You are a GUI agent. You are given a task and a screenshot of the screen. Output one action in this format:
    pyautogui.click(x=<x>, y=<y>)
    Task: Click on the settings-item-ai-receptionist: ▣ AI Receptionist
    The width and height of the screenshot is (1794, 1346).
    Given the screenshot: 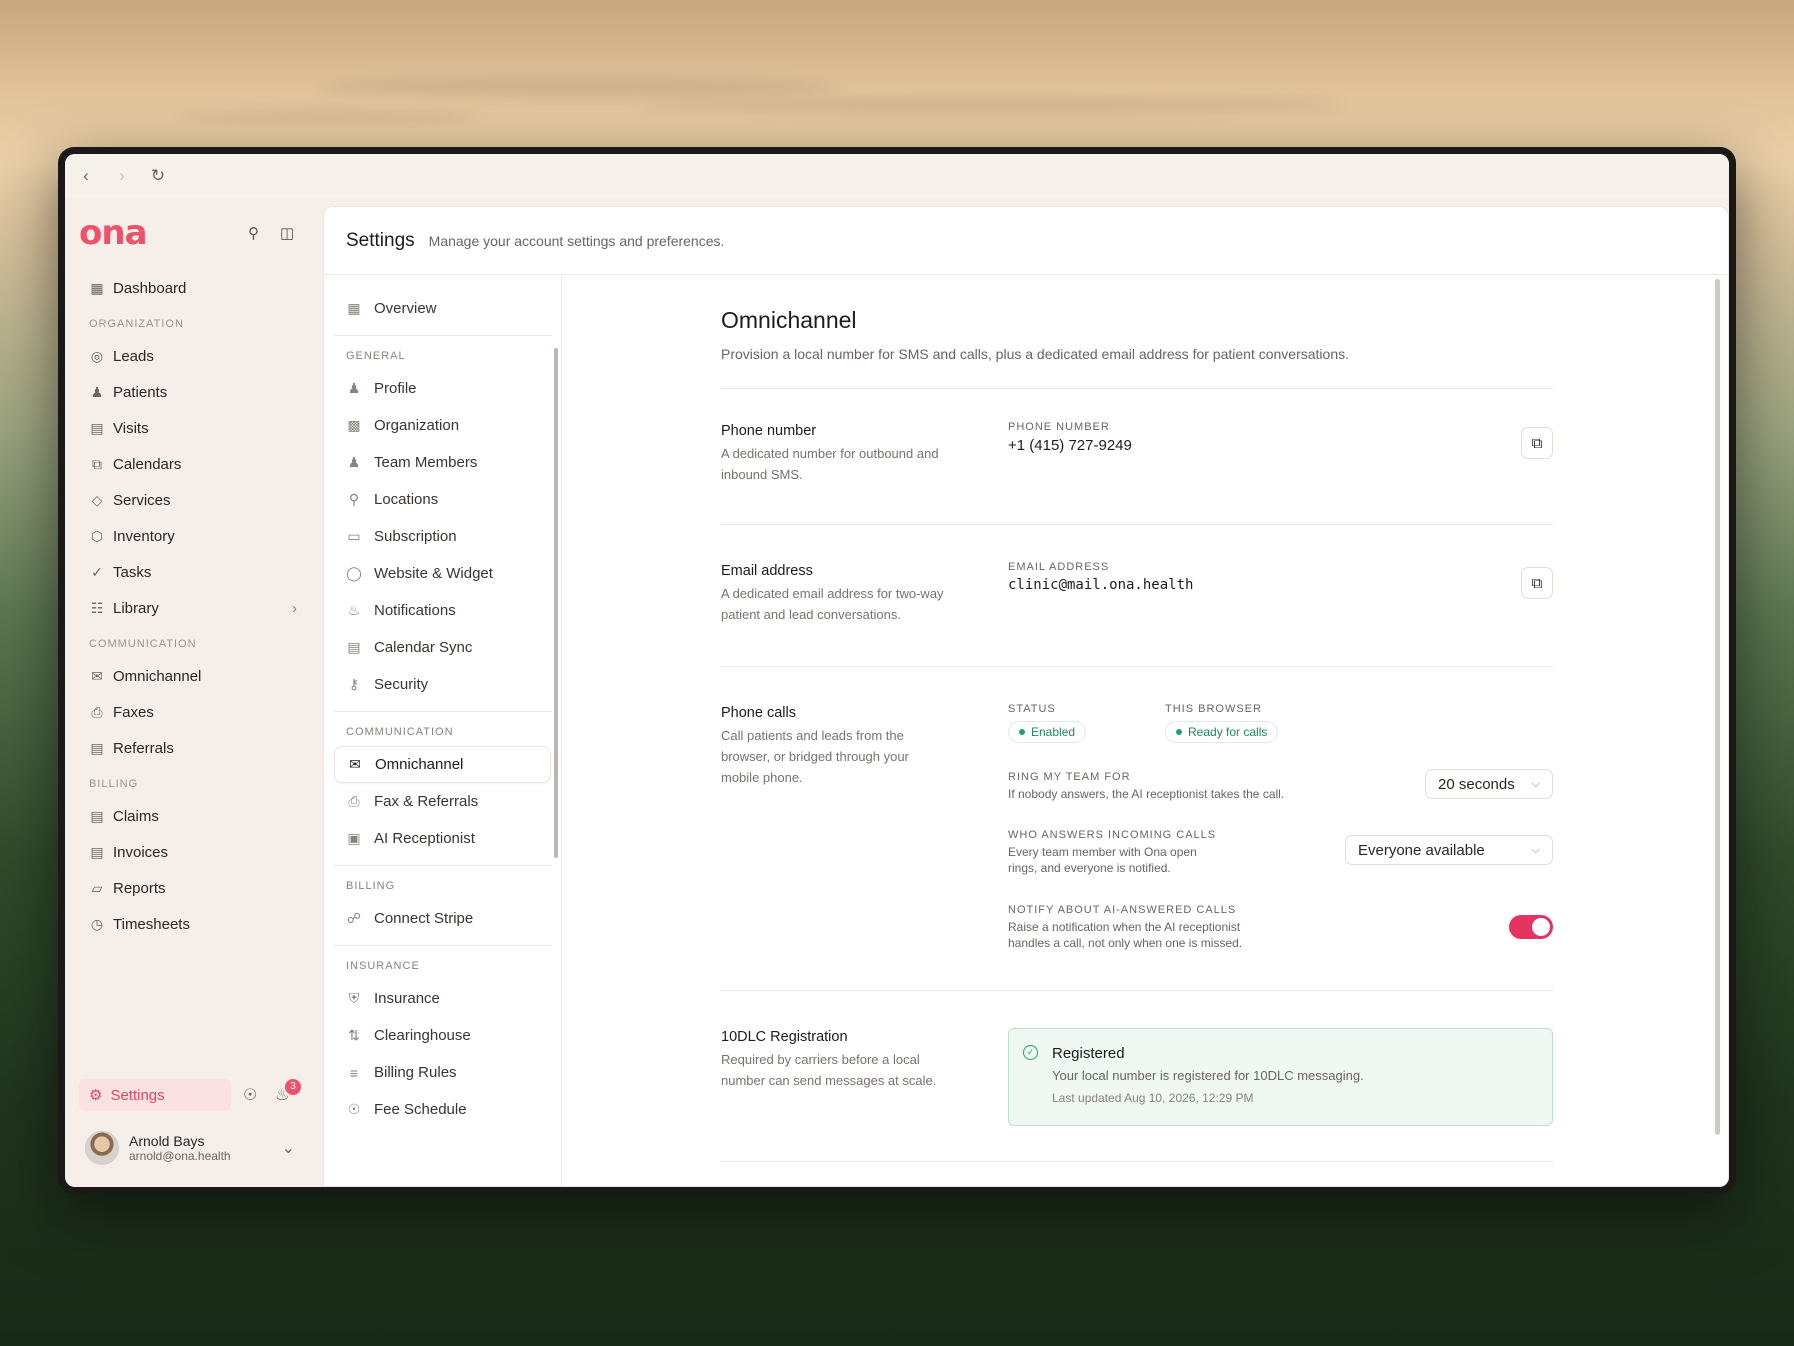 What is the action you would take?
    pyautogui.click(x=442, y=838)
    